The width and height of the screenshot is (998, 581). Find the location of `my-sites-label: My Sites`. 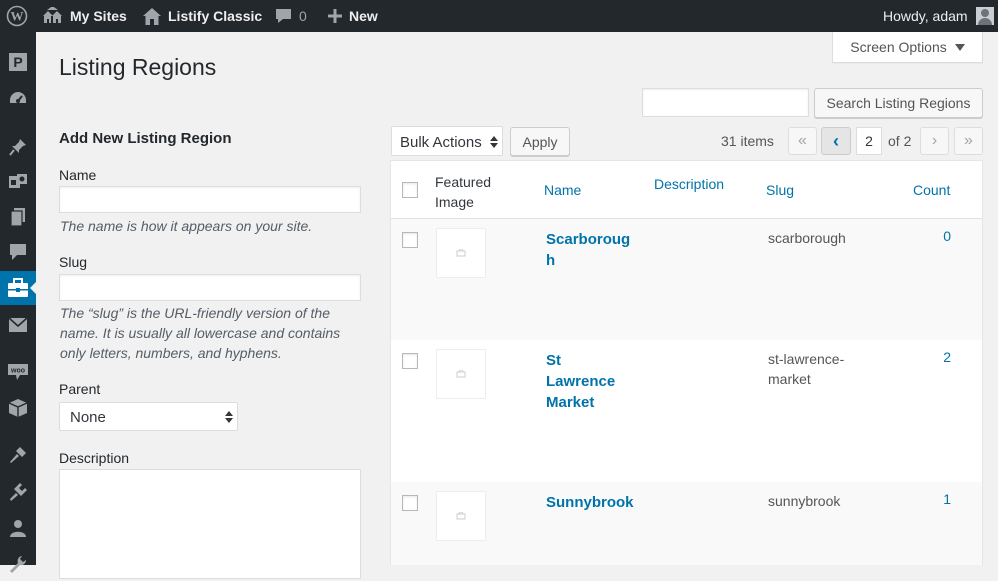

my-sites-label: My Sites is located at coordinates (98, 16).